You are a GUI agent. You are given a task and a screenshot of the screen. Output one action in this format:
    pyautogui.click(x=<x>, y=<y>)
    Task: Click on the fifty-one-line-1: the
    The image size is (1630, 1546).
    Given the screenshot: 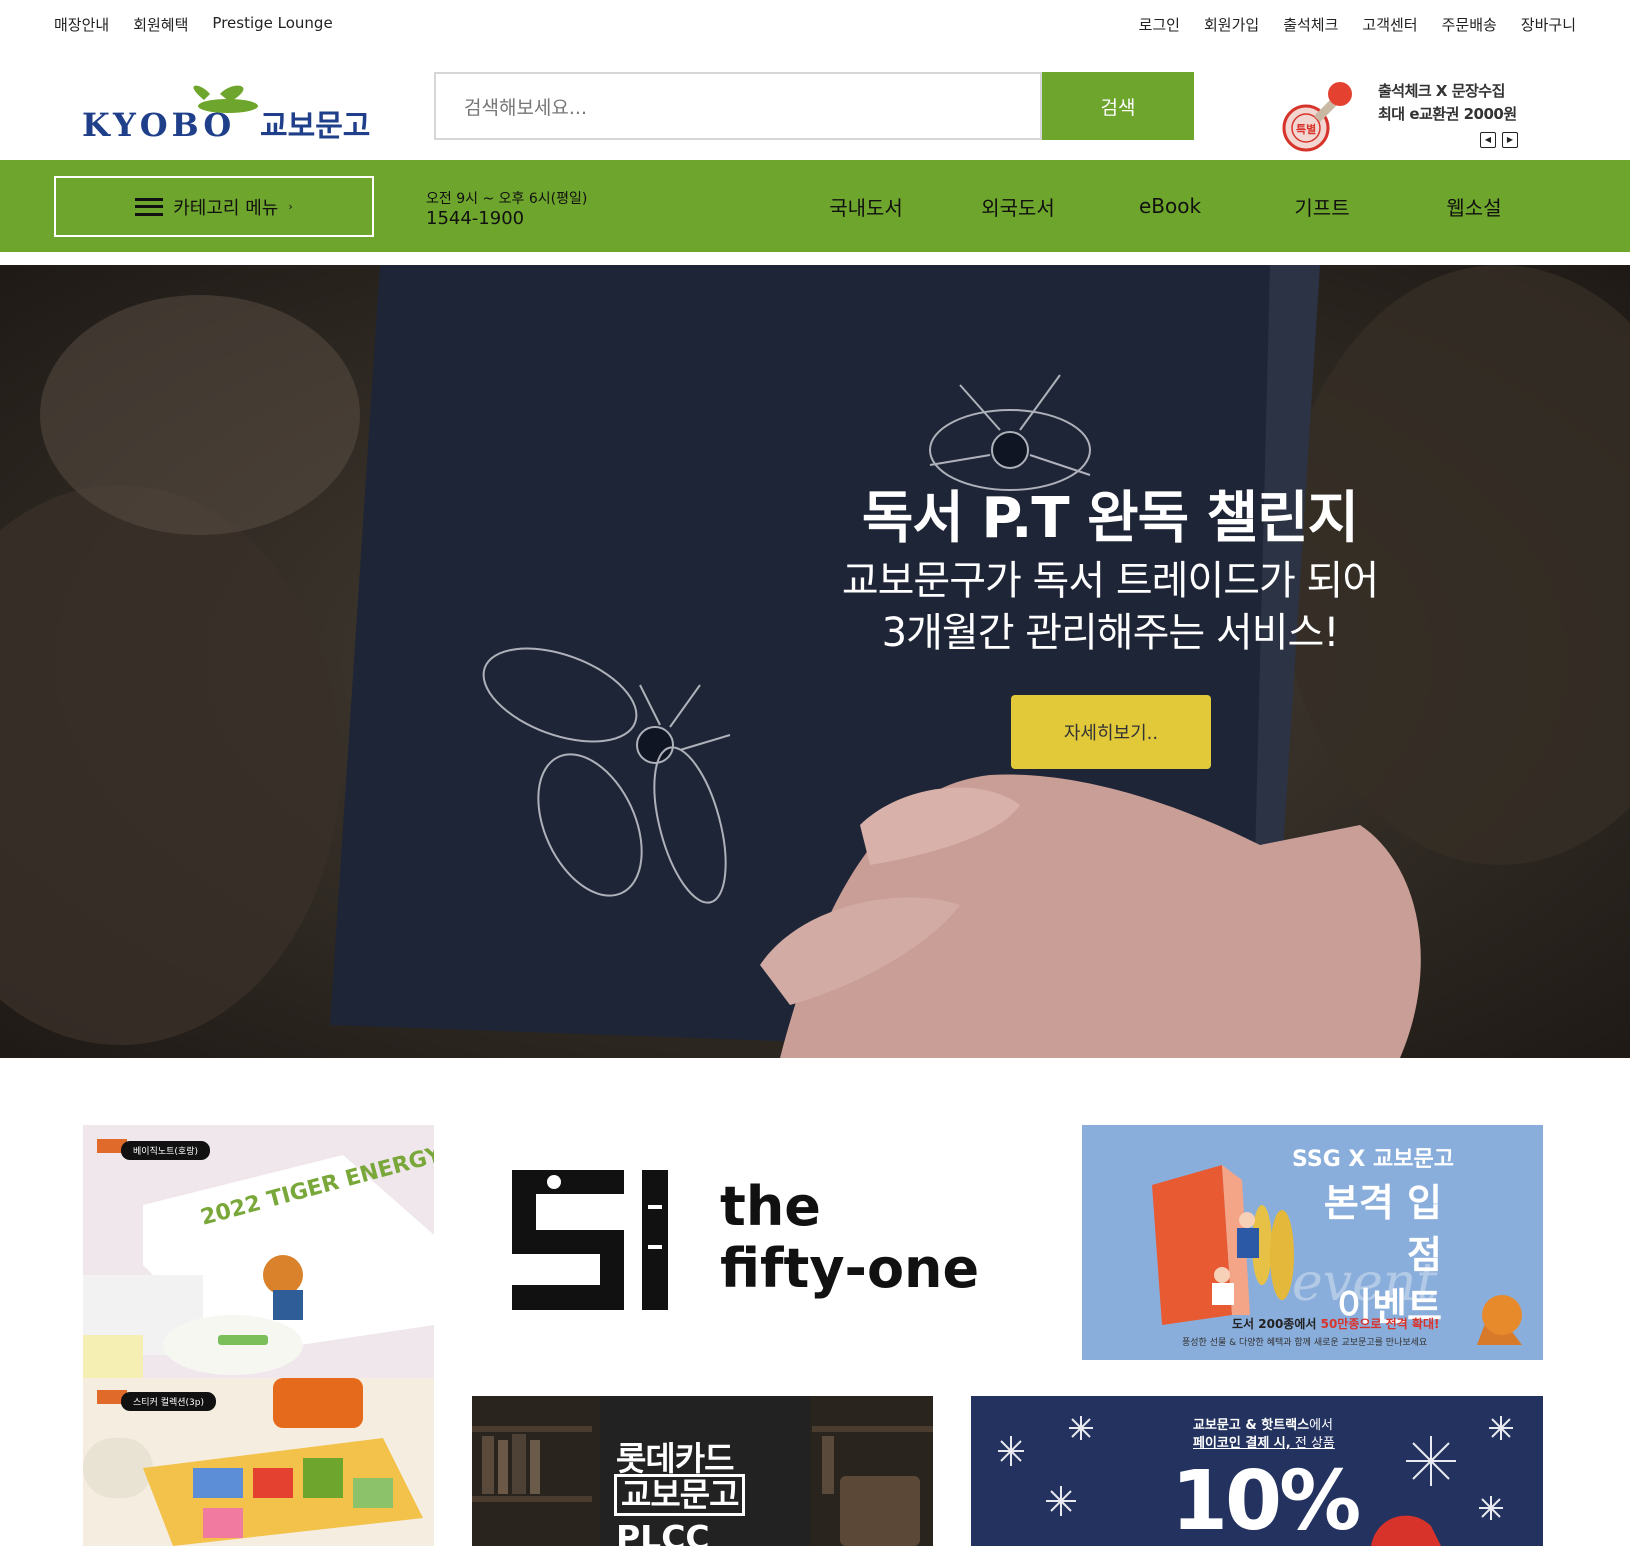 What is the action you would take?
    pyautogui.click(x=770, y=1206)
    